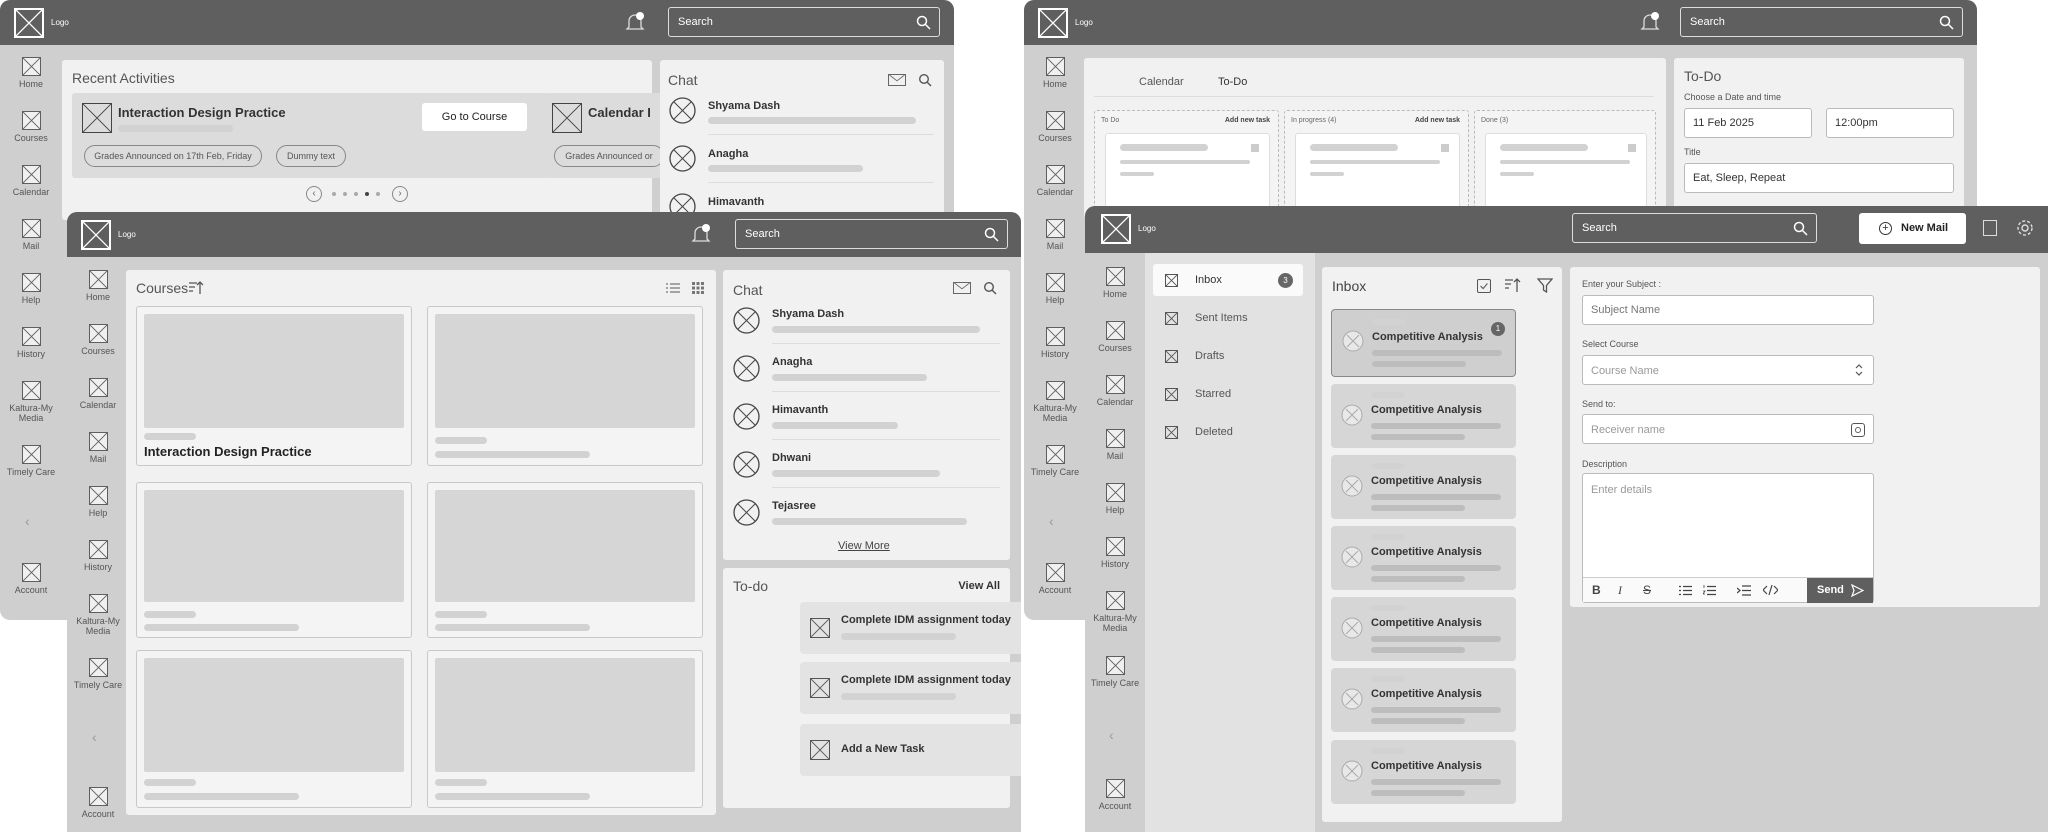 The image size is (2048, 832). I want to click on grades-pill: Grades Announced on 17th Feb, Friday, so click(173, 156).